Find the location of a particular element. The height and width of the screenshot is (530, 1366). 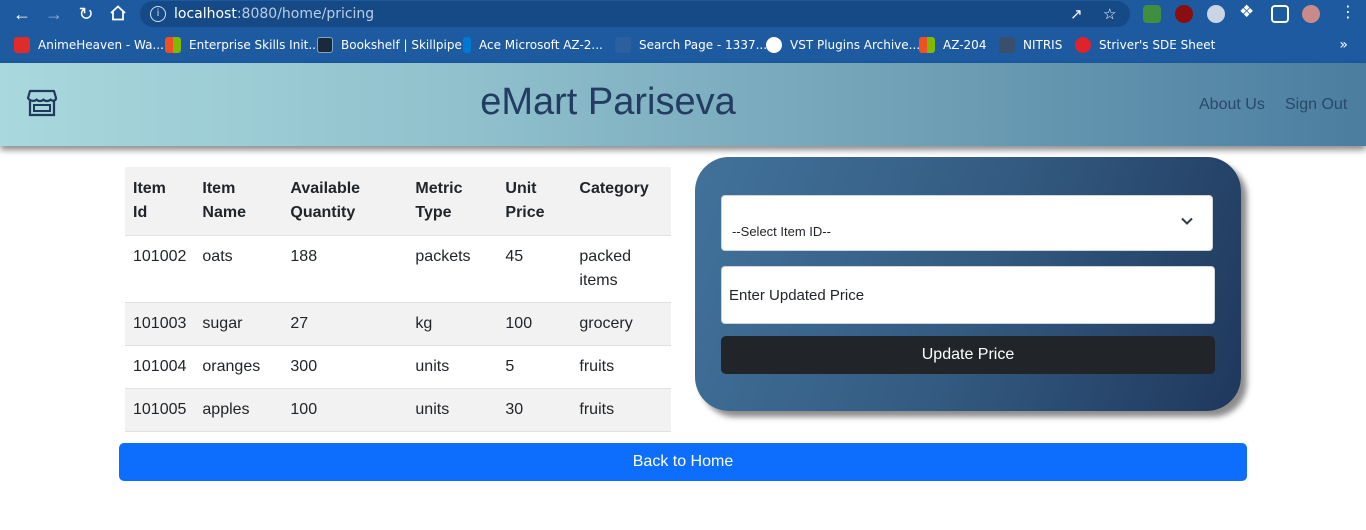

cell-item-name: apples is located at coordinates (238, 410).